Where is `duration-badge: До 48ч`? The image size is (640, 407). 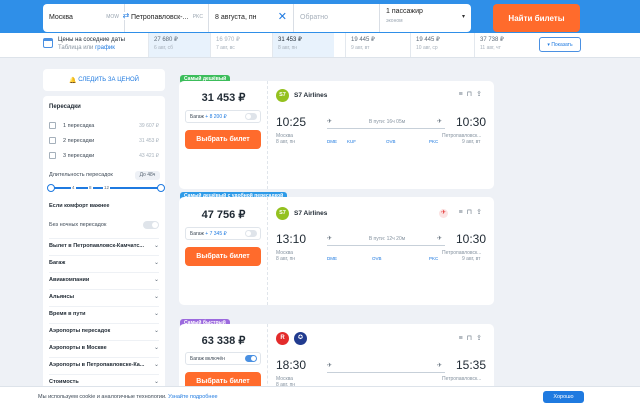
duration-badge: До 48ч is located at coordinates (147, 175).